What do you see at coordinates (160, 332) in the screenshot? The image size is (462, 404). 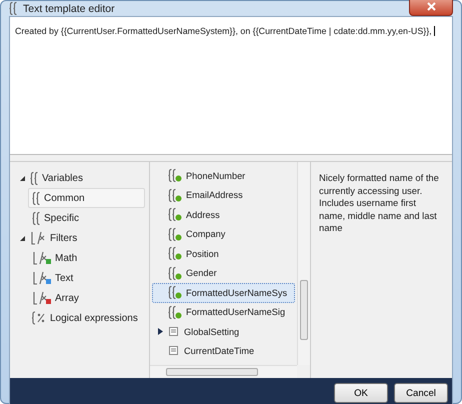 I see `expand-arrow-icon` at bounding box center [160, 332].